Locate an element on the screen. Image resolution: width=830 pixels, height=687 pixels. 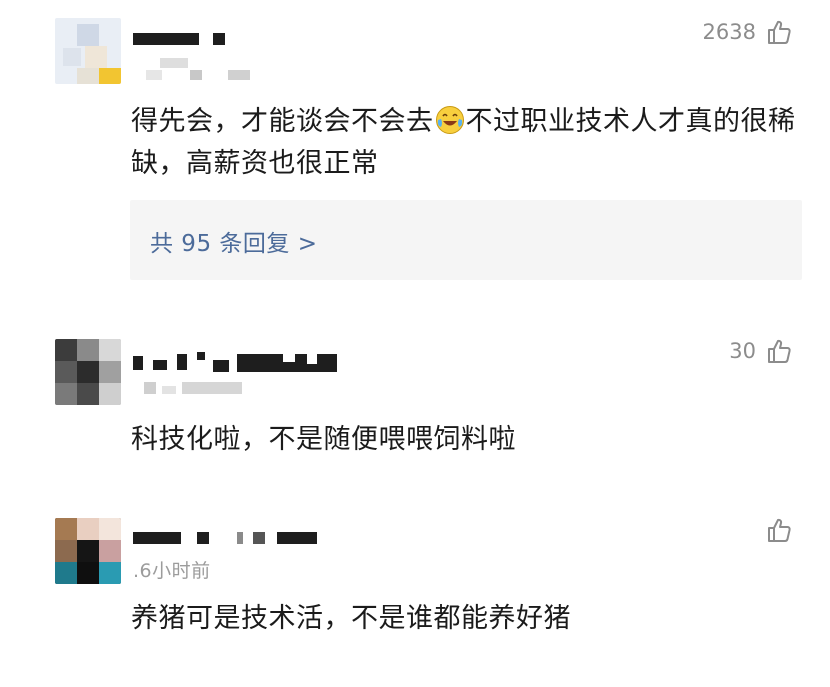
like-button: 30 is located at coordinates (760, 351).